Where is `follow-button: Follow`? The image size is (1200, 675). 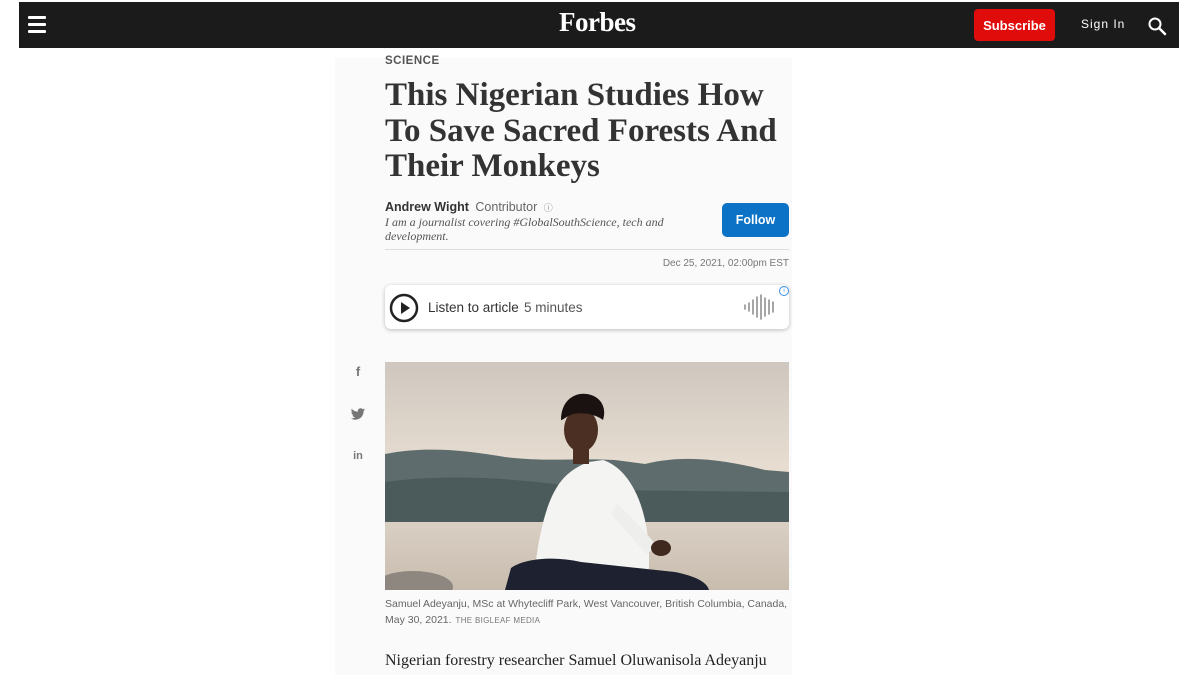
follow-button: Follow is located at coordinates (755, 220).